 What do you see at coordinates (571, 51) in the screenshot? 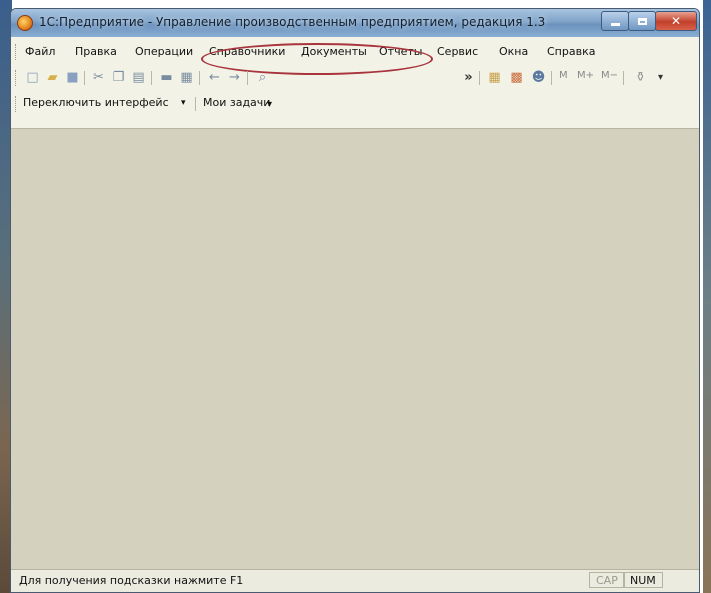
I see `menu-help: Справка` at bounding box center [571, 51].